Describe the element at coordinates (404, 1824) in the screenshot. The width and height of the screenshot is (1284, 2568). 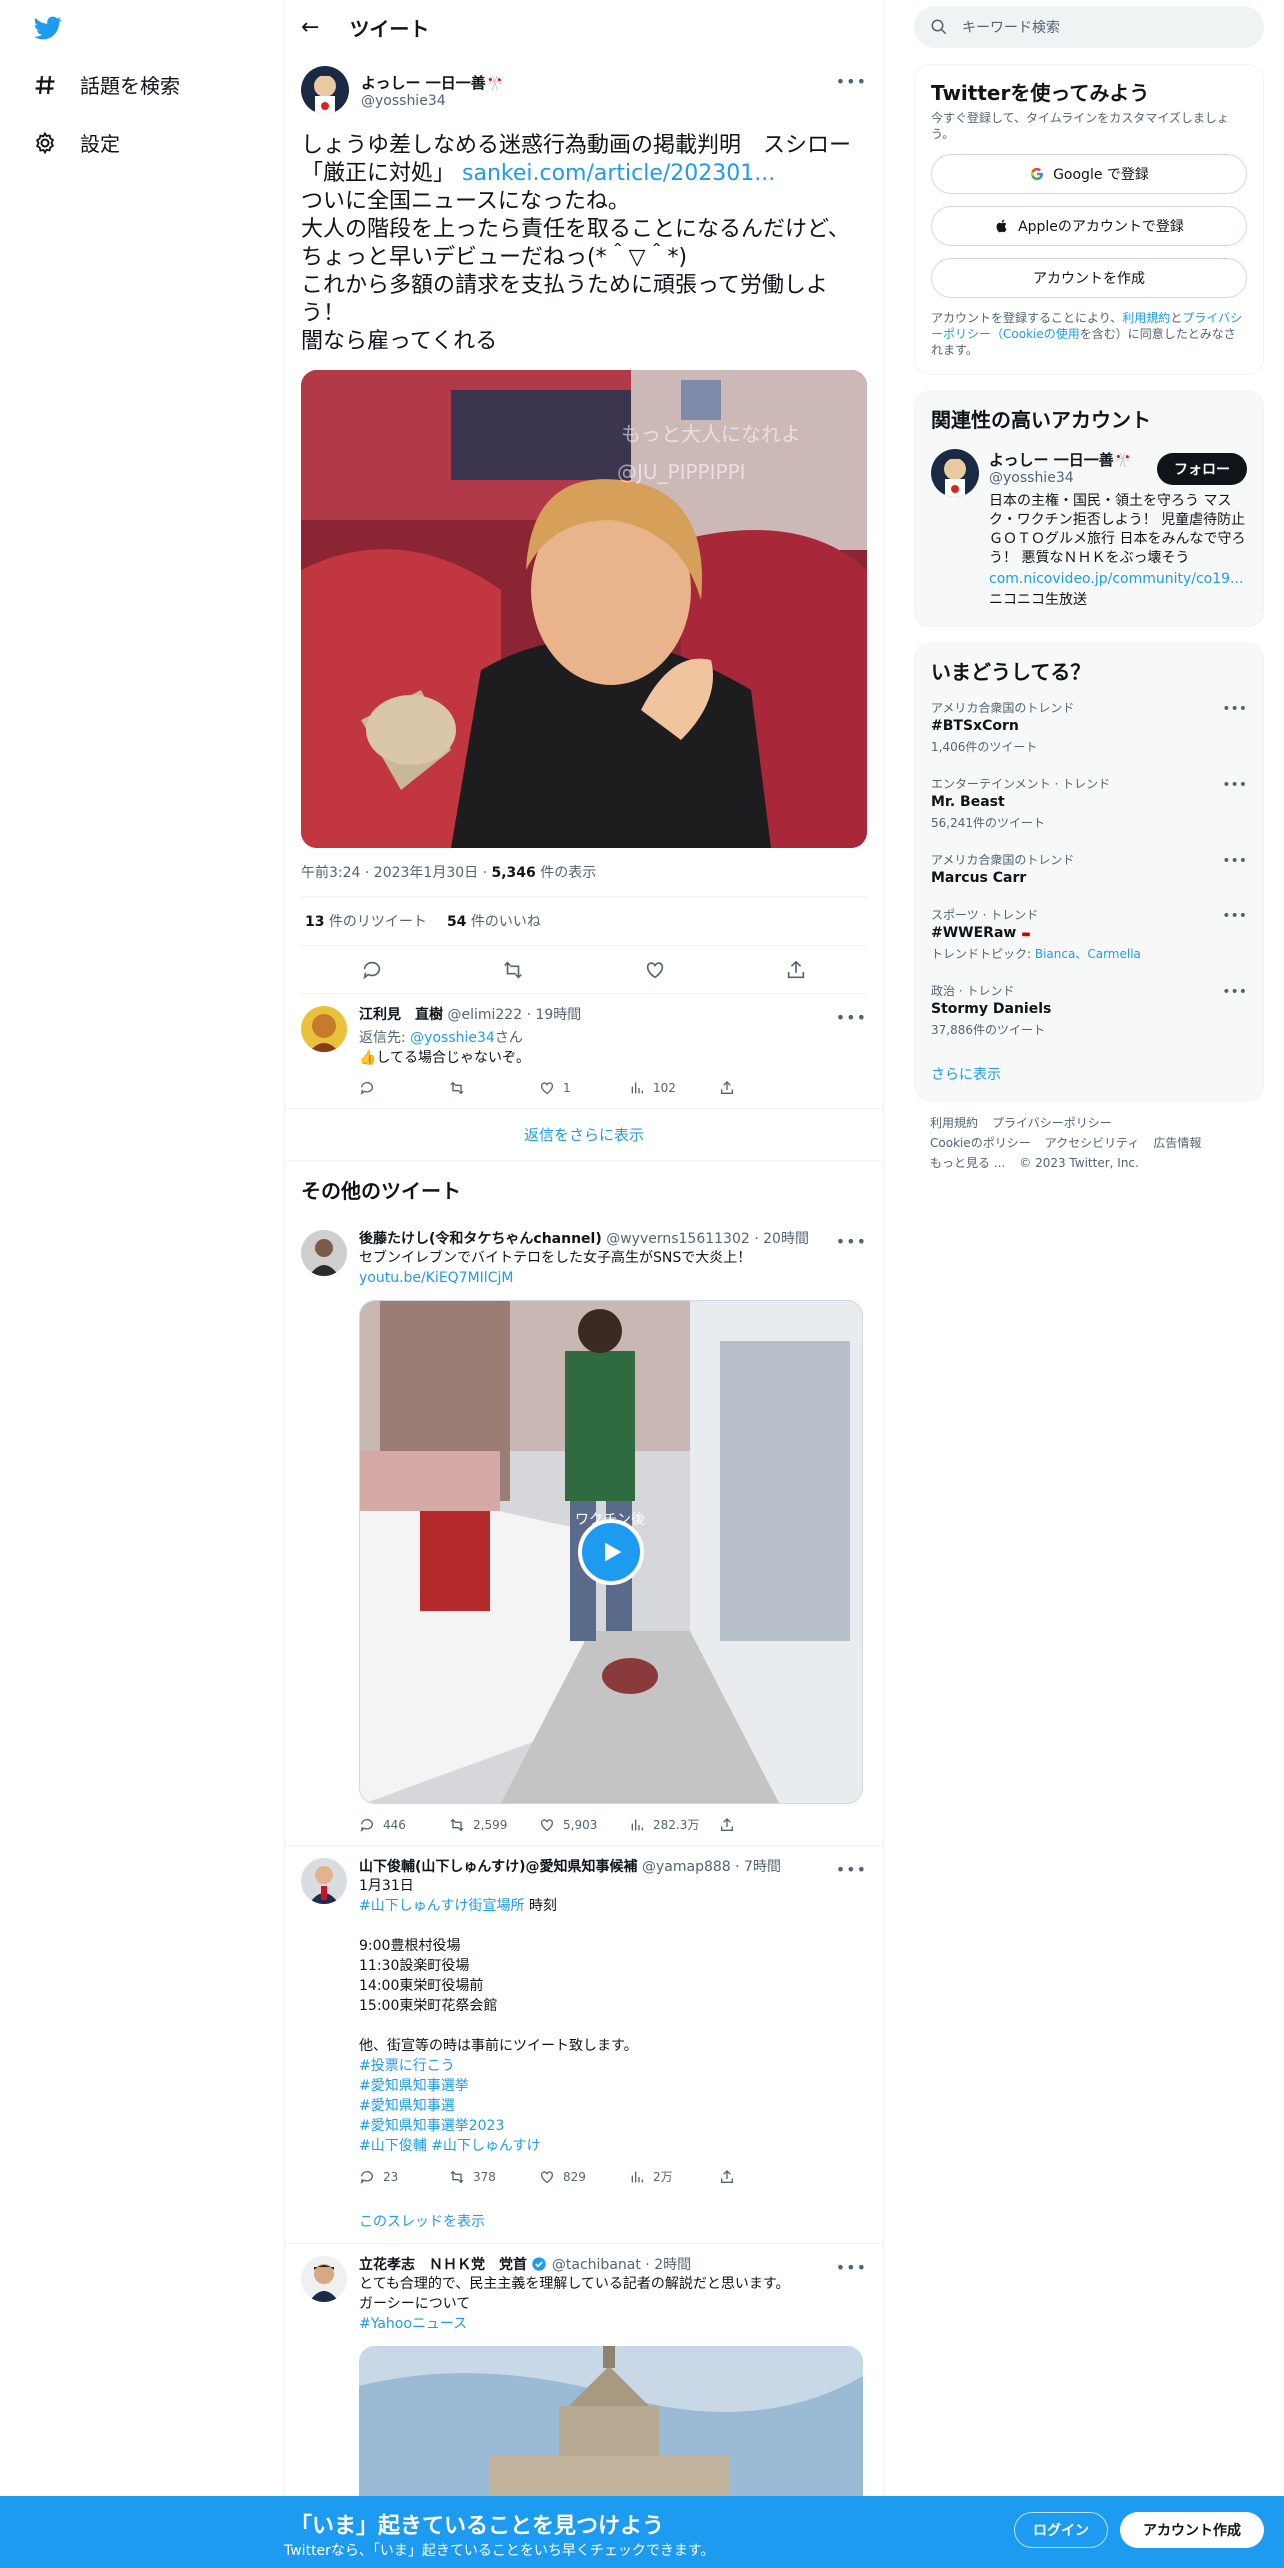
I see `reply-button: 446` at that location.